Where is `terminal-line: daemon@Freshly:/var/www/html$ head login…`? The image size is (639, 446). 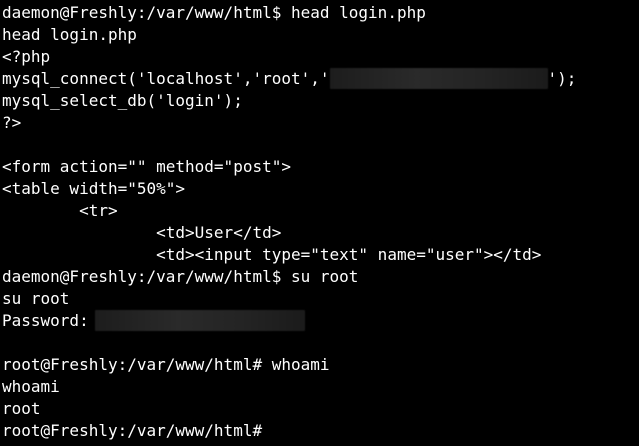 terminal-line: daemon@Freshly:/var/www/html$ head login… is located at coordinates (214, 12).